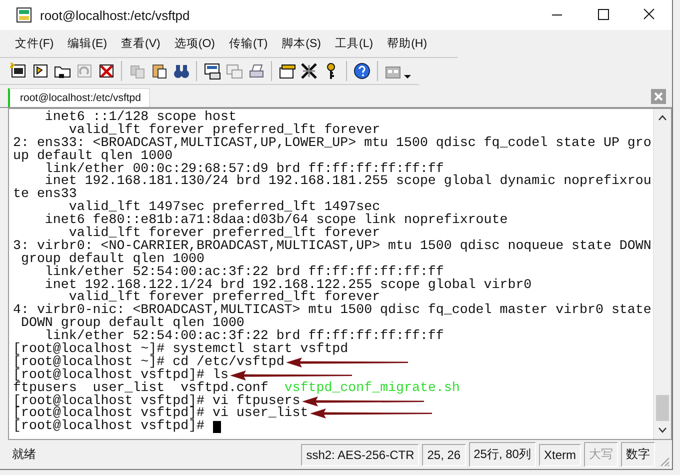 The height and width of the screenshot is (475, 680). What do you see at coordinates (106, 71) in the screenshot?
I see `disconnect-icon` at bounding box center [106, 71].